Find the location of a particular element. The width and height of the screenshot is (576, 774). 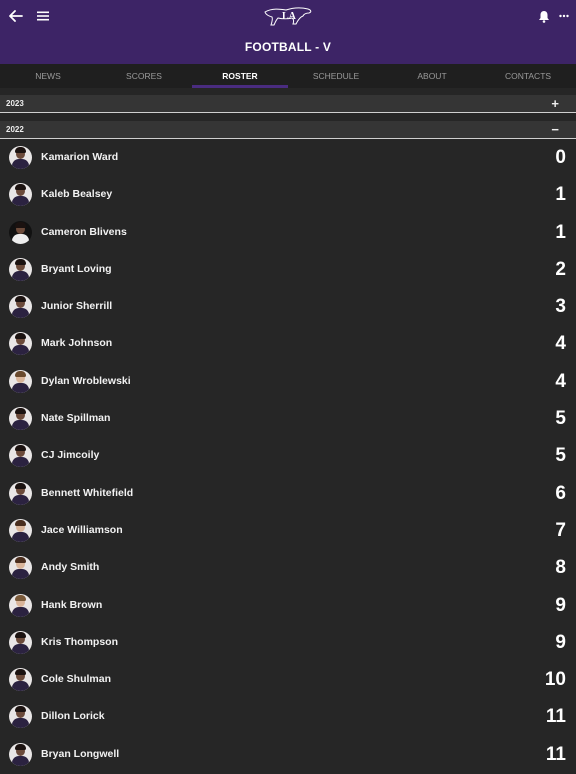

player-row: Cole Shulman 10 is located at coordinates (288, 680).